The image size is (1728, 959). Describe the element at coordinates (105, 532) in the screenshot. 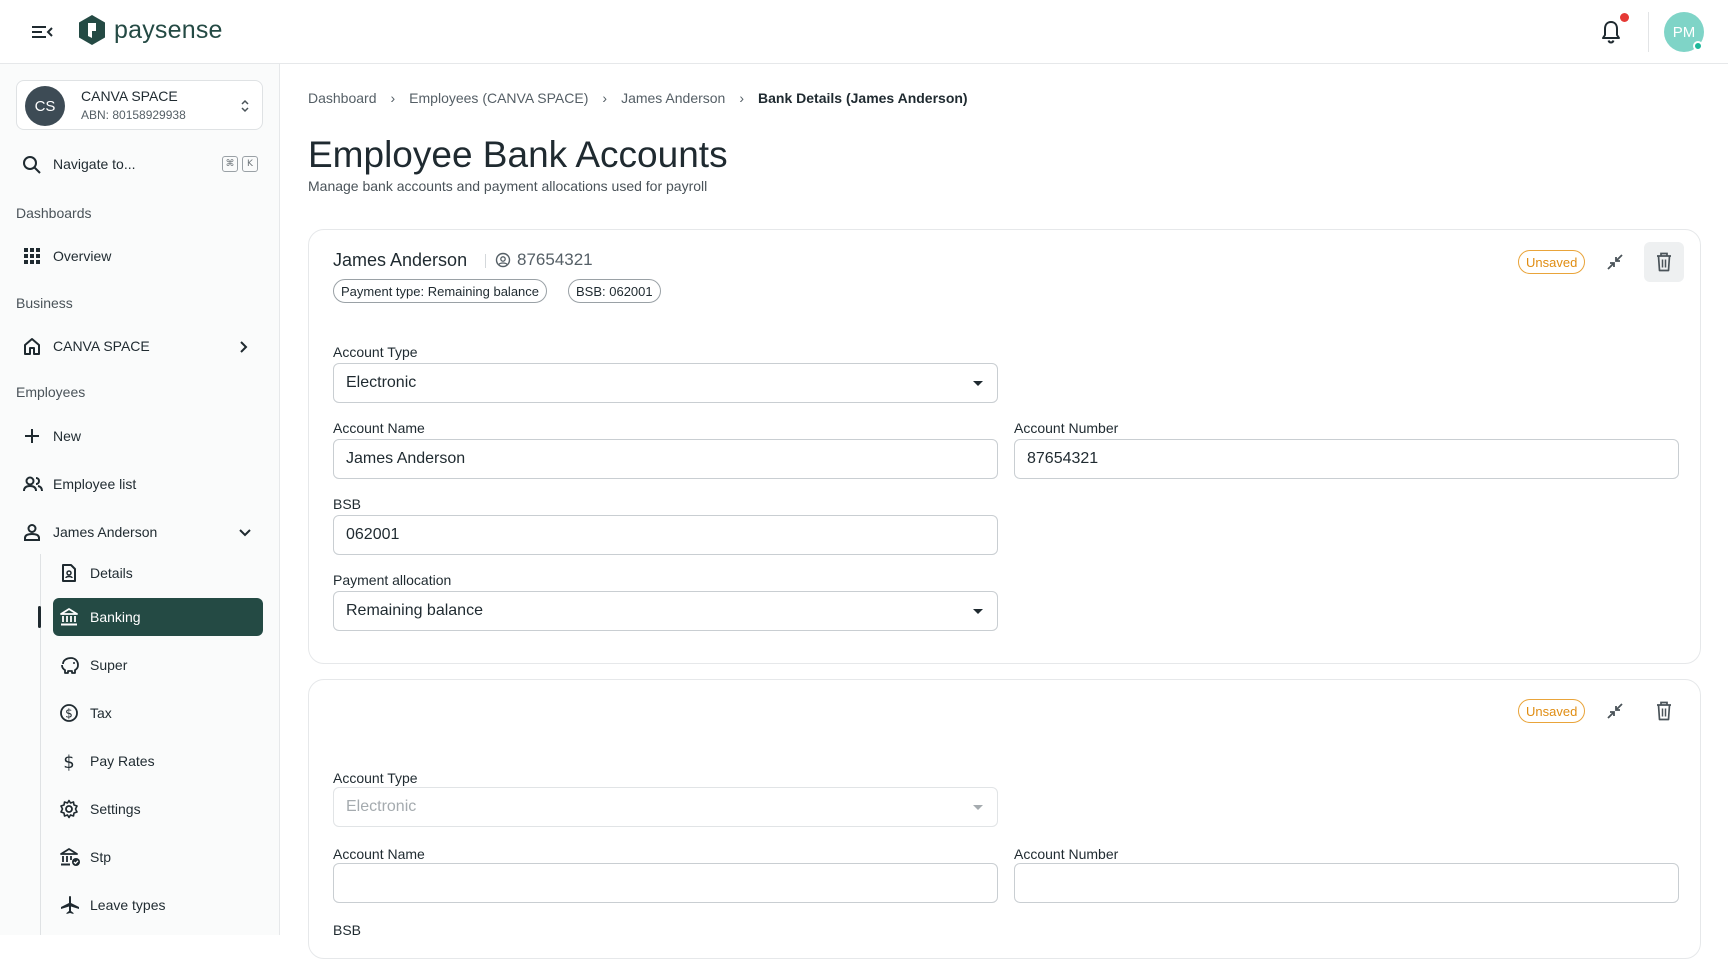

I see `sidebar-item-label: James Anderson` at that location.